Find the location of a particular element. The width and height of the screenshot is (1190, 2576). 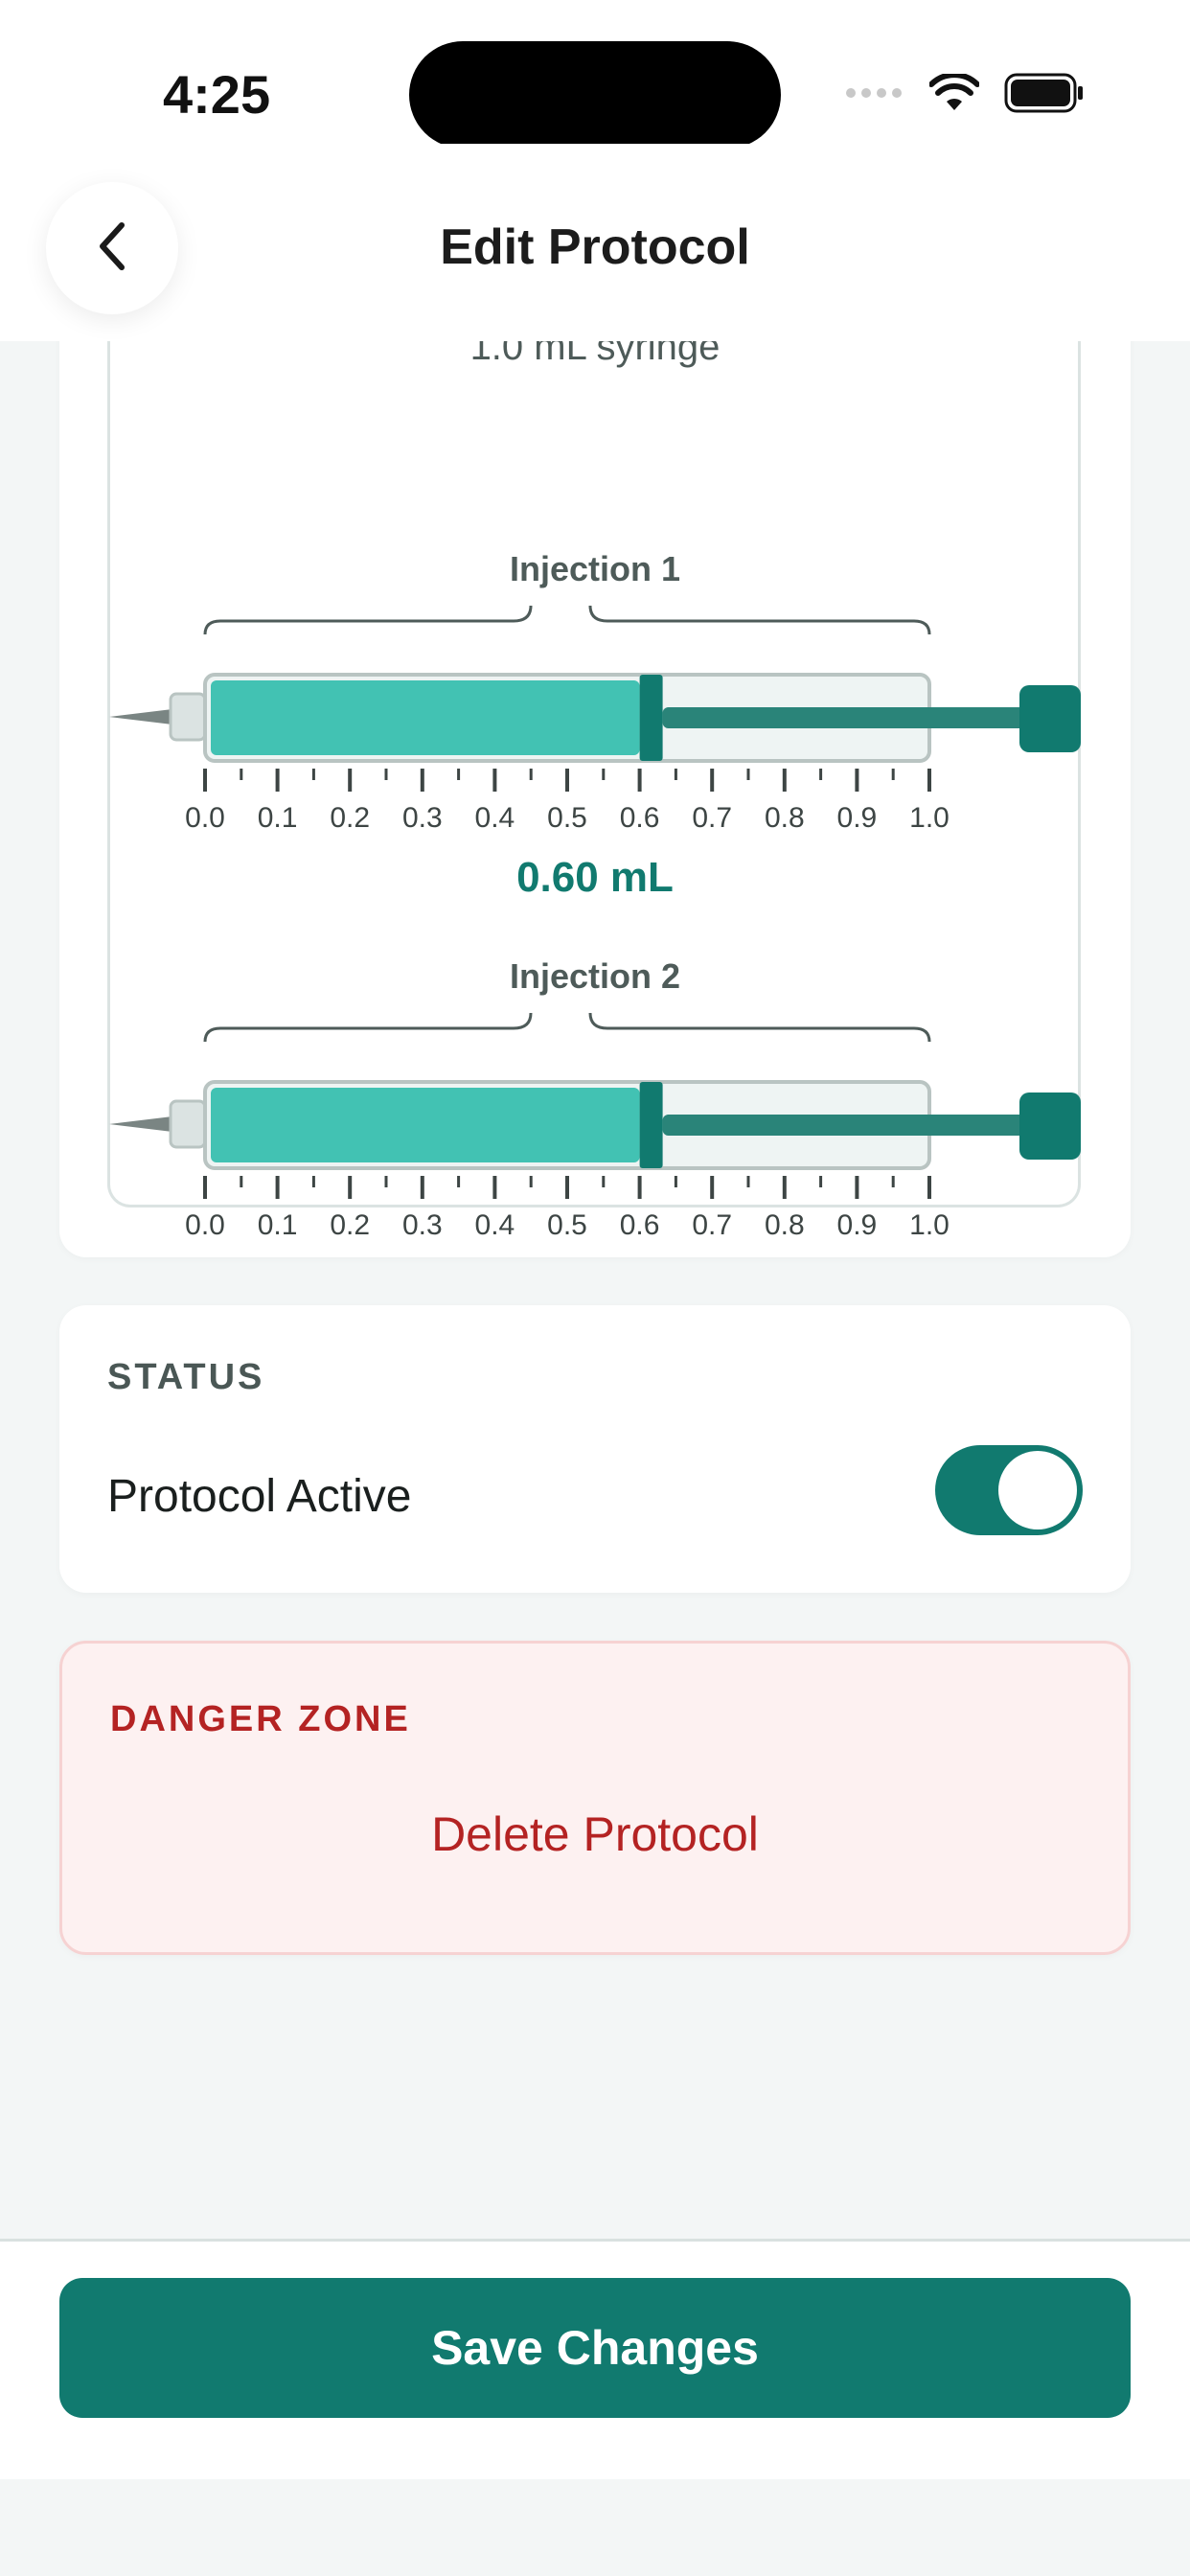

cellular-signal-icon is located at coordinates (874, 95).